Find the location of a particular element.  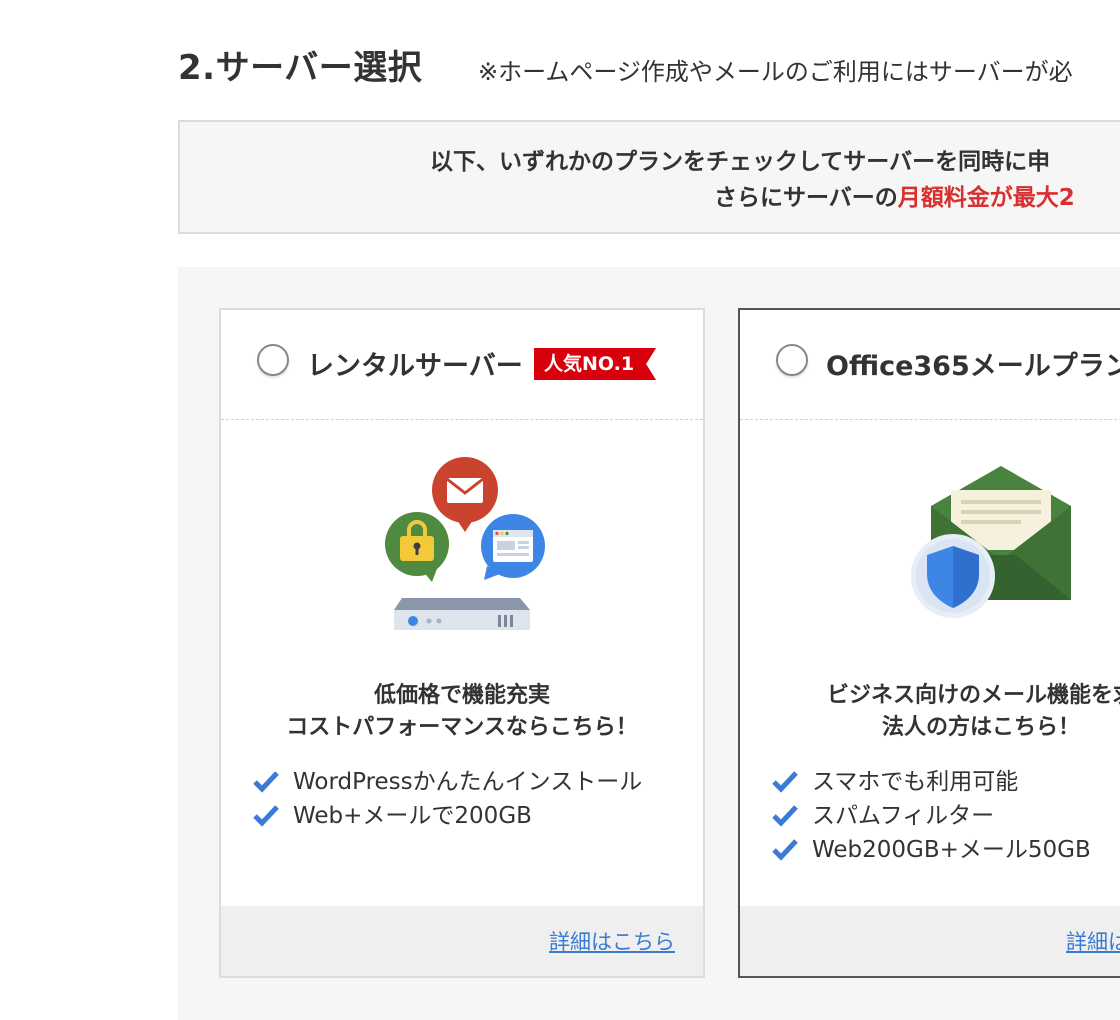

plan-card-header: Office365メールプラン is located at coordinates (930, 365).